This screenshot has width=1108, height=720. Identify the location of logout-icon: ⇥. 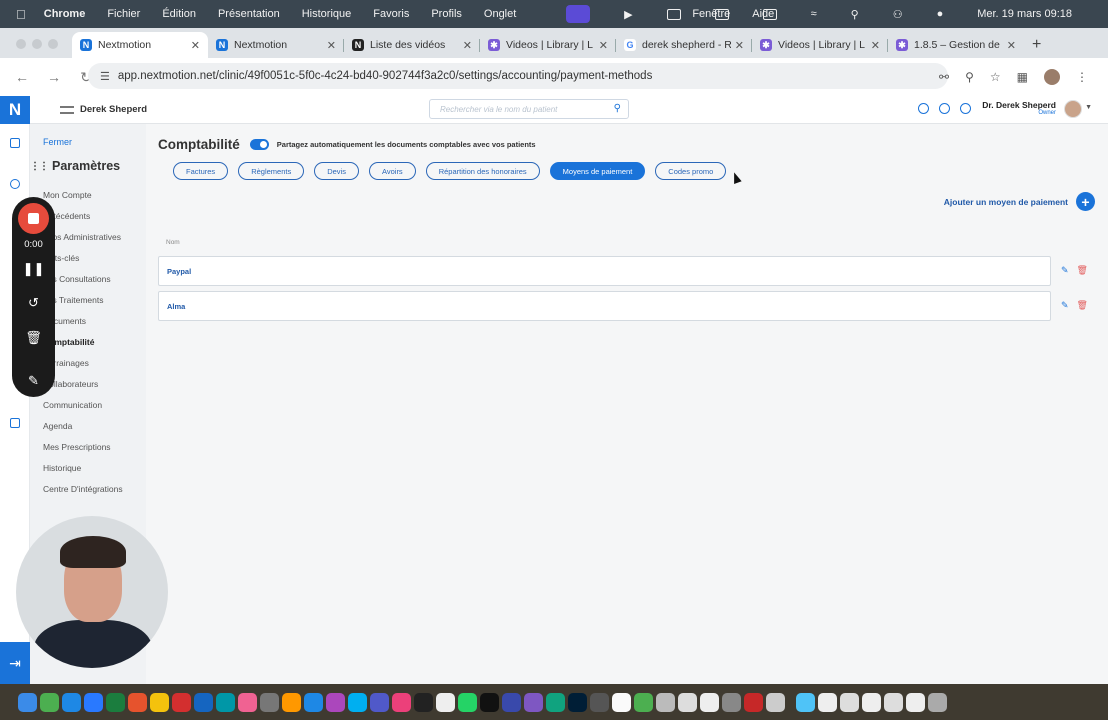
(15, 663).